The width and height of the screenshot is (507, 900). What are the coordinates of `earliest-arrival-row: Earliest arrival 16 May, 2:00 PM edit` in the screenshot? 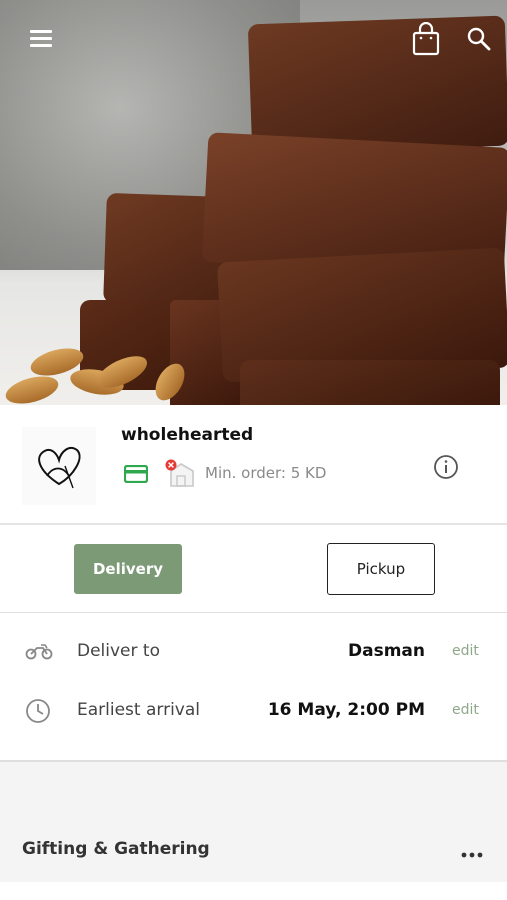 It's located at (253, 711).